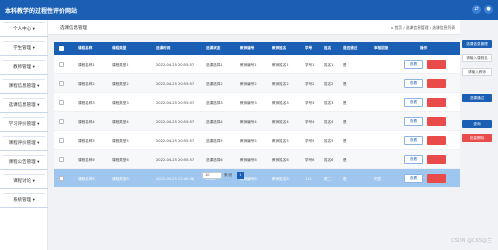 This screenshot has height=250, width=498. Describe the element at coordinates (61, 48) in the screenshot. I see `select-all-checkbox` at that location.